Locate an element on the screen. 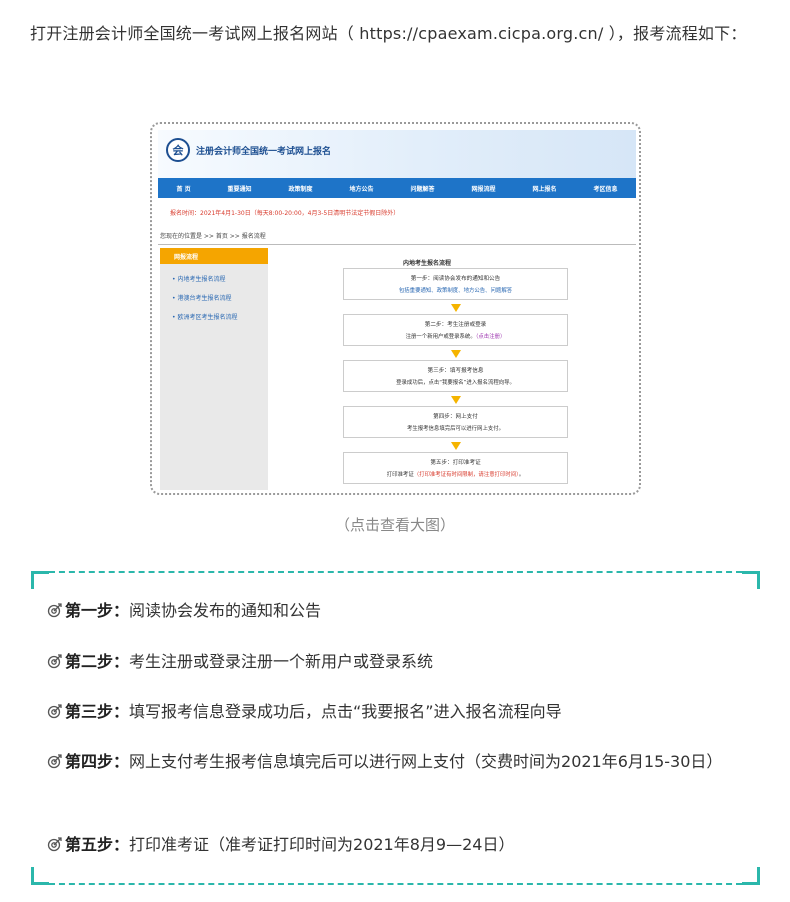 The width and height of the screenshot is (790, 902). main-title: 内地考生报名流程 is located at coordinates (427, 263).